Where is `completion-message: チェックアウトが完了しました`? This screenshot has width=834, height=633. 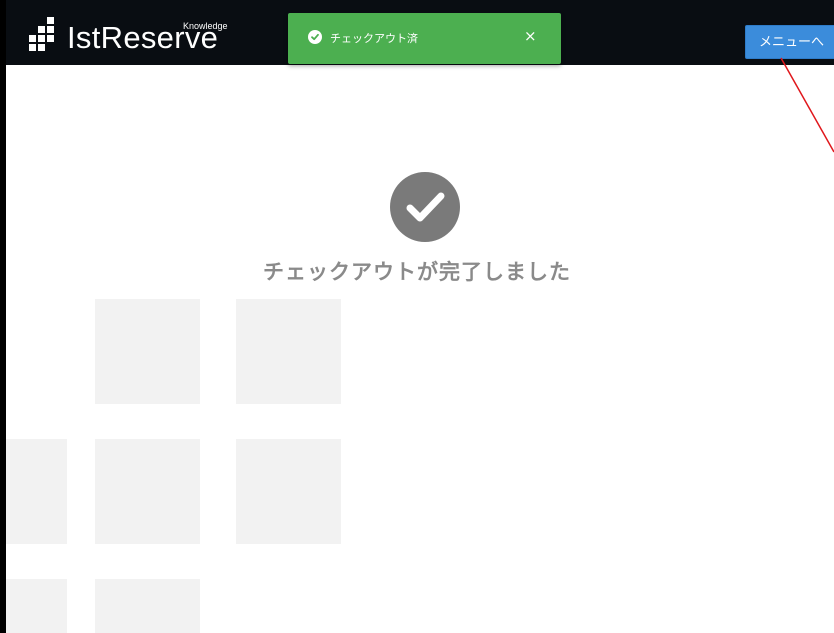 completion-message: チェックアウトが完了しました is located at coordinates (417, 272).